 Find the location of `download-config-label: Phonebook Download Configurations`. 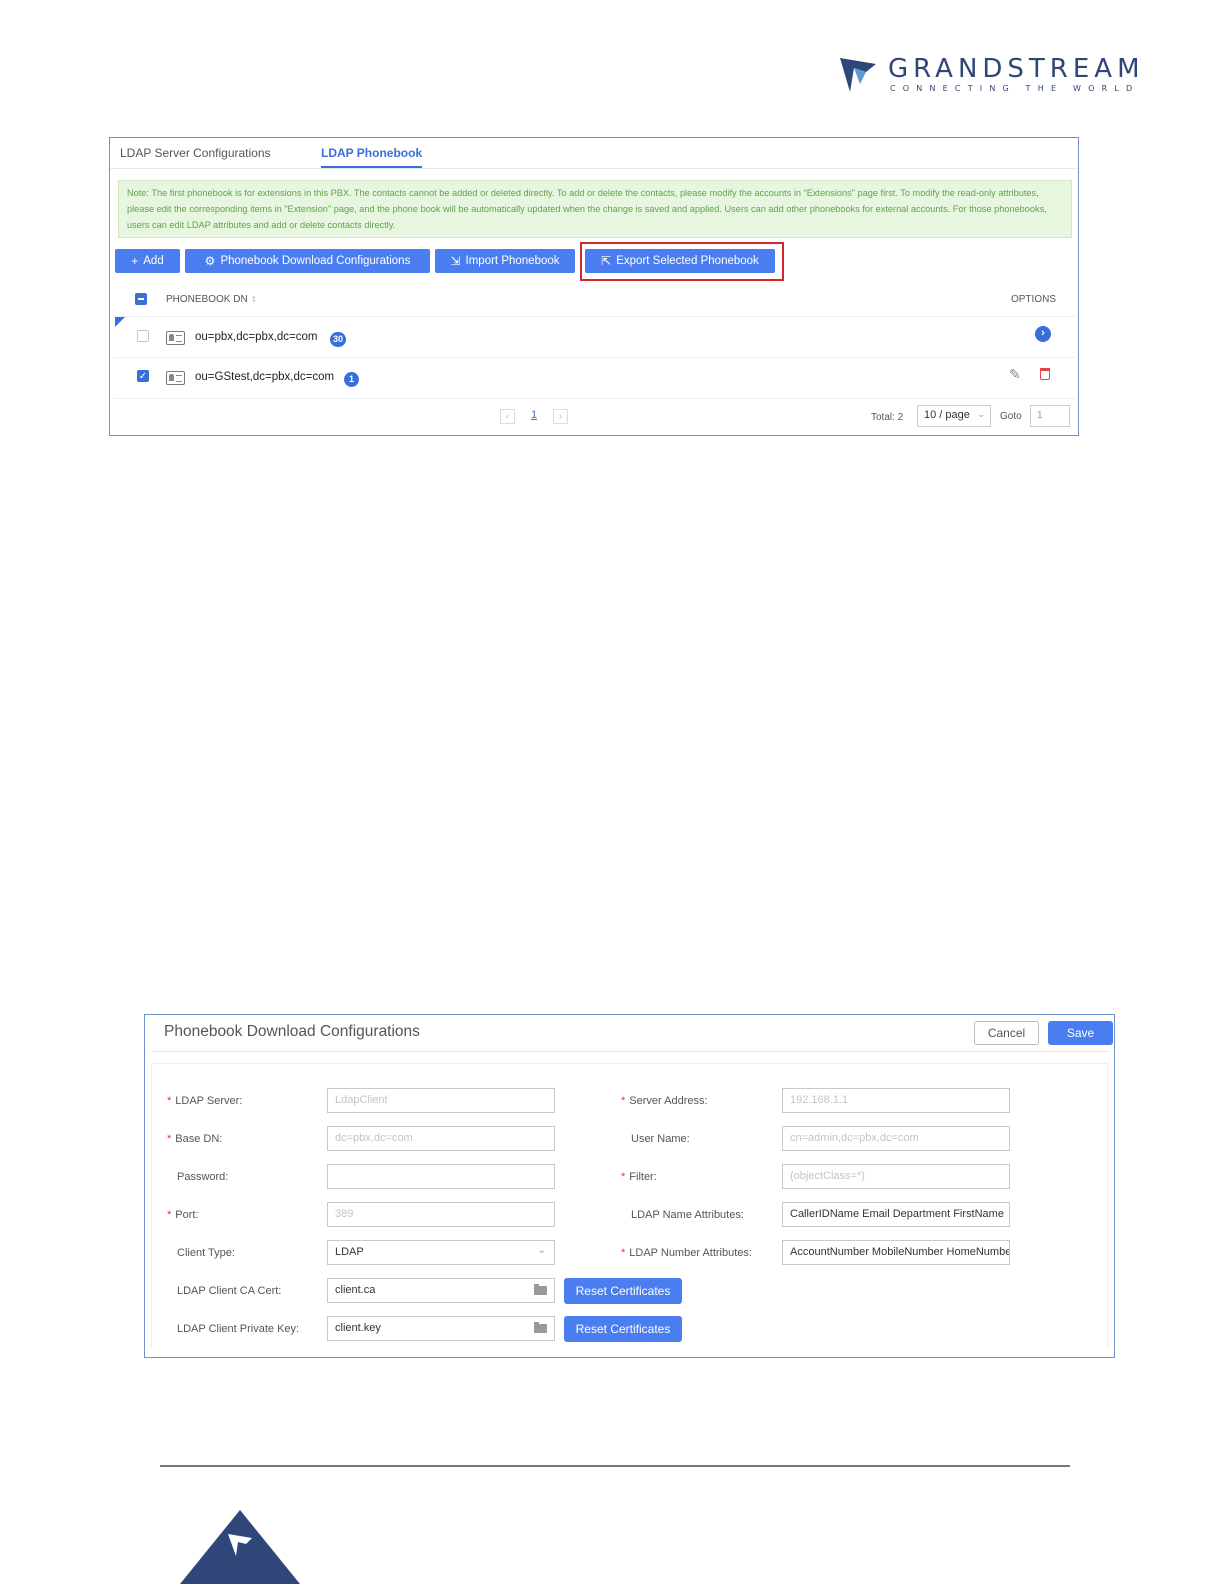

download-config-label: Phonebook Download Configurations is located at coordinates (315, 261).